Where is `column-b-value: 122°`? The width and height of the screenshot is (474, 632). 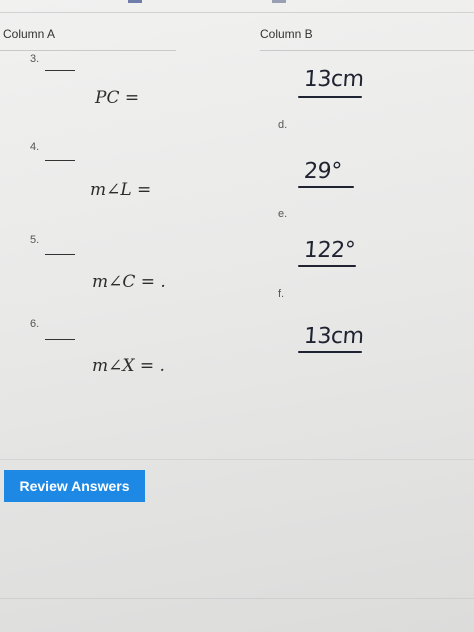 column-b-value: 122° is located at coordinates (329, 250).